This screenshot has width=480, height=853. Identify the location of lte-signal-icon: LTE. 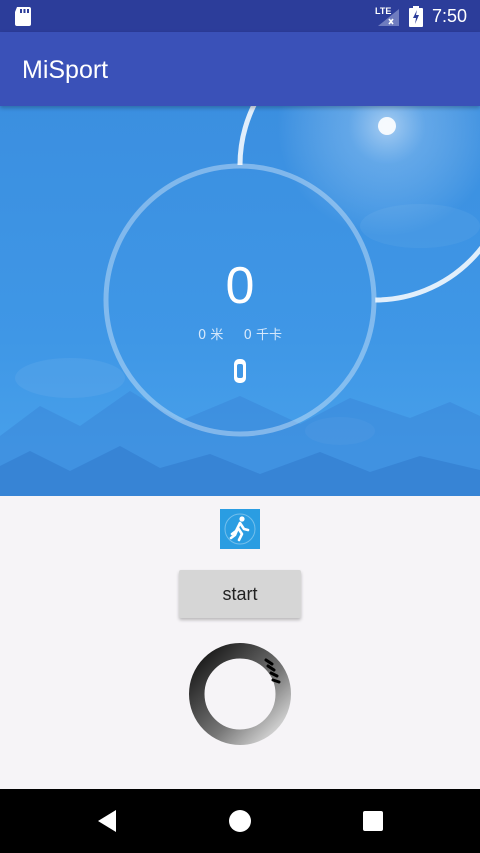
(387, 16).